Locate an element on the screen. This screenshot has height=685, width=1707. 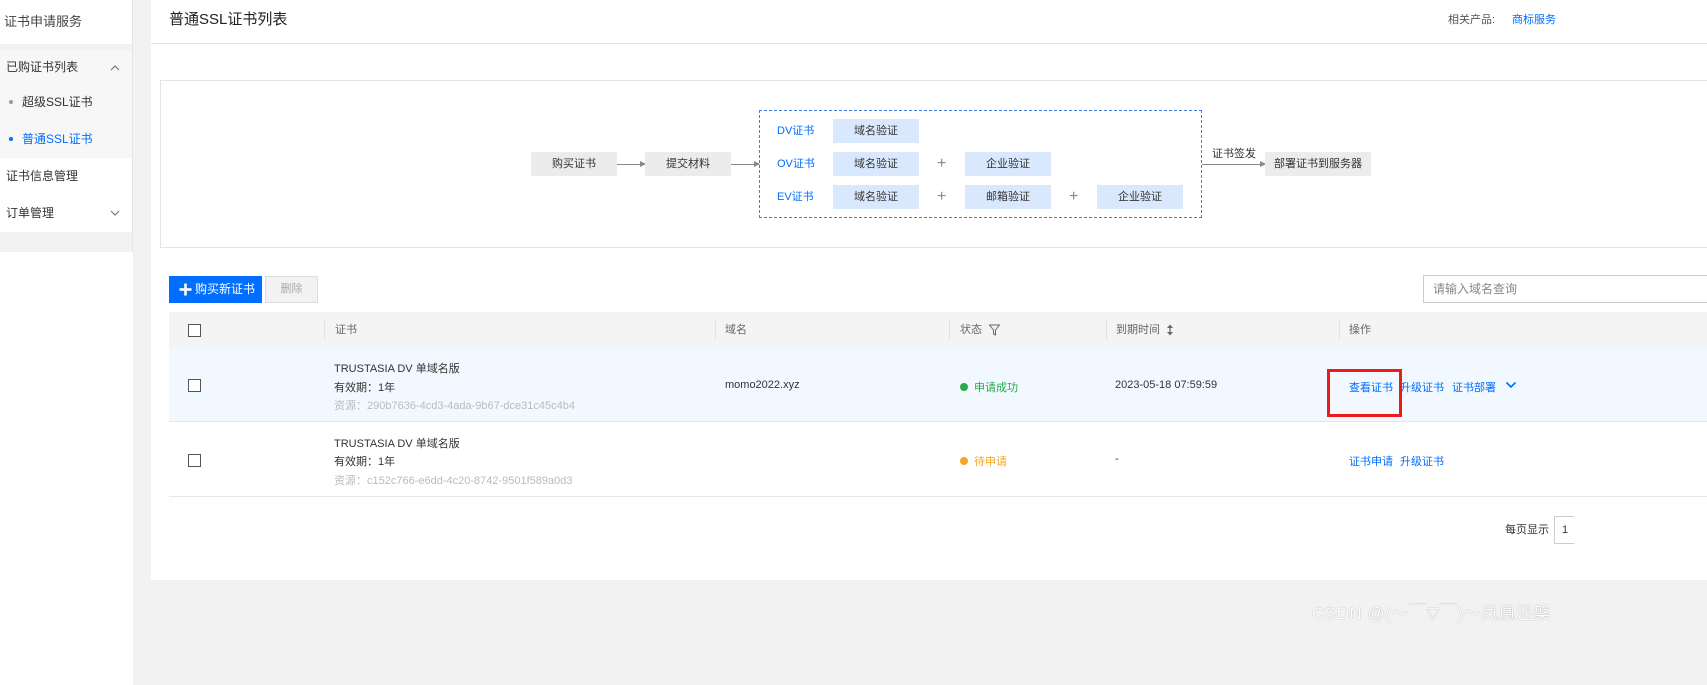
flow-step-email-verify: 邮箱验证 is located at coordinates (1008, 197).